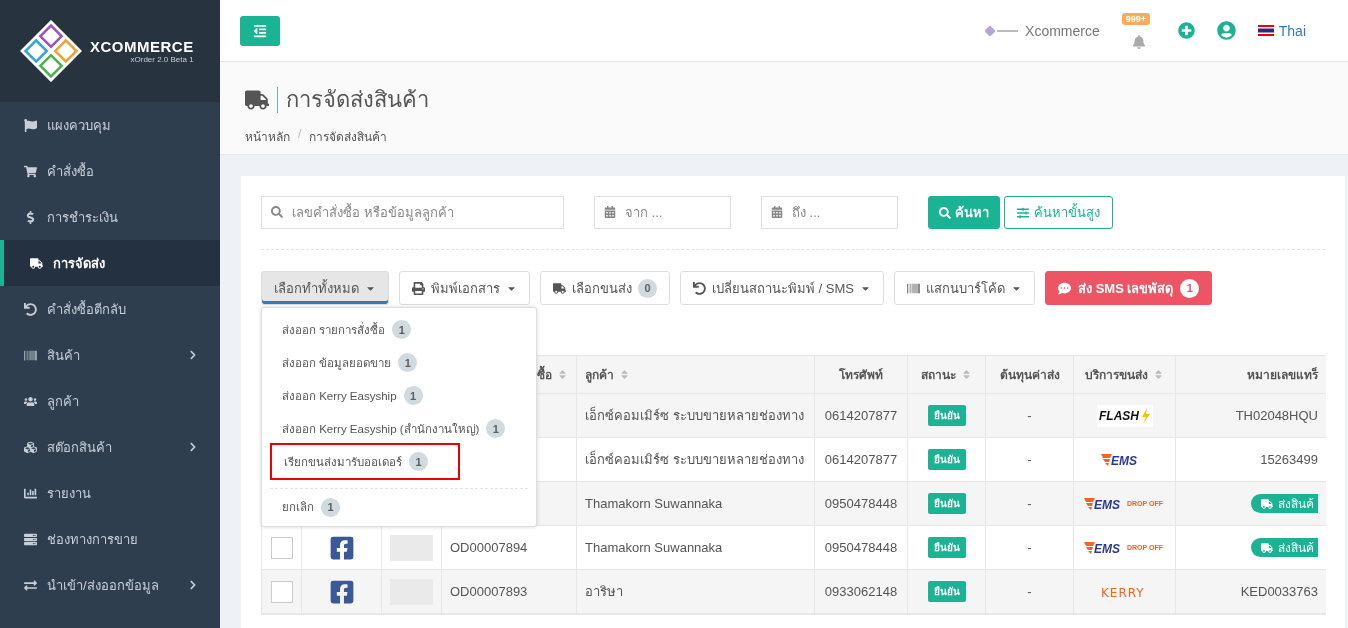  Describe the element at coordinates (489, 547) in the screenshot. I see `order-number: OD00007894` at that location.